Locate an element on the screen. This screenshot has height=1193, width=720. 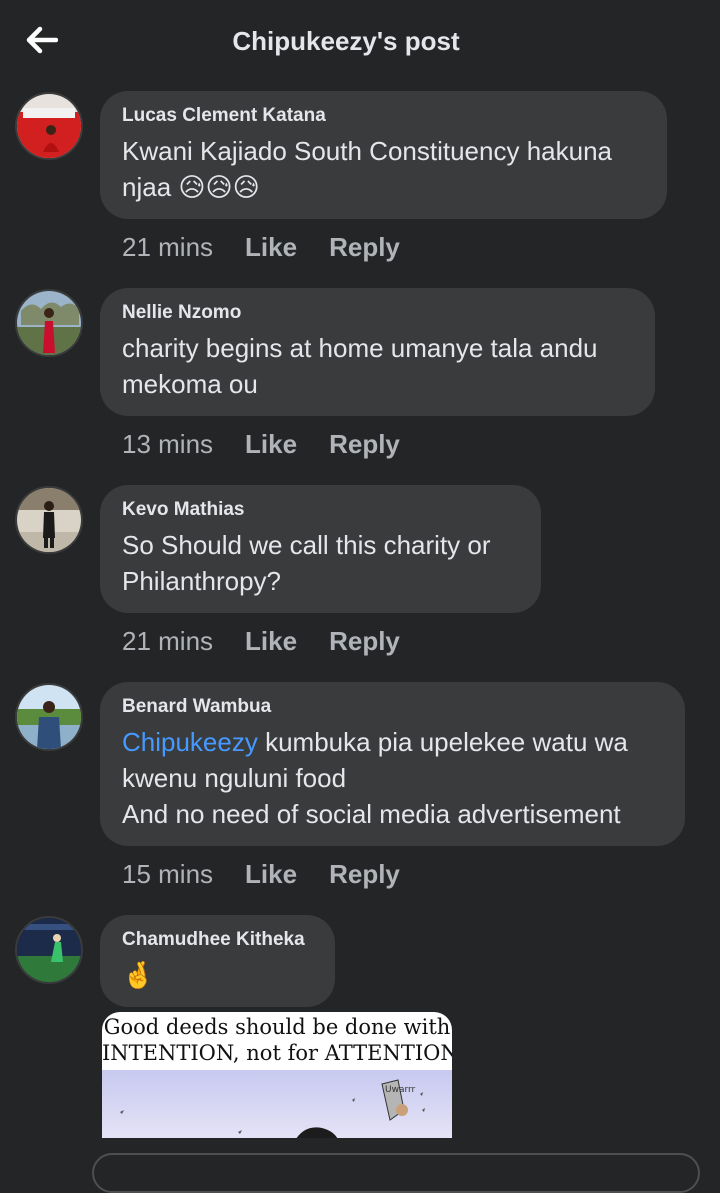
comment-author: Chamudhee Kitheka is located at coordinates (217, 940).